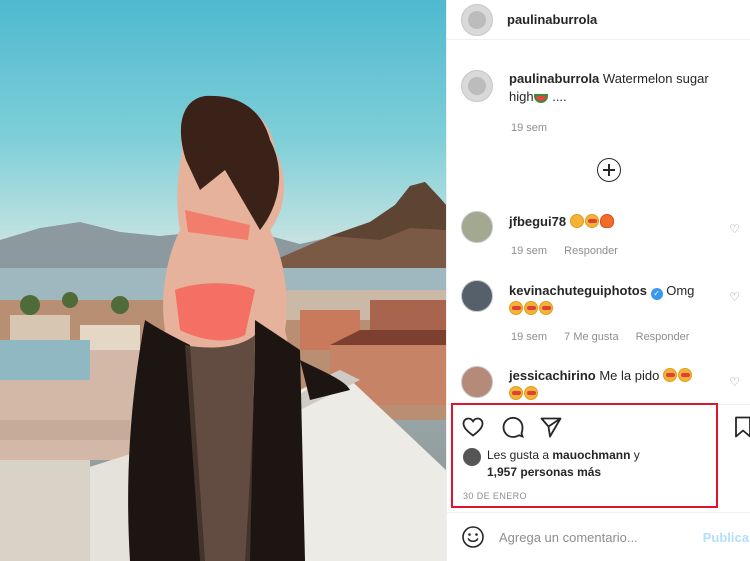 The width and height of the screenshot is (750, 561). What do you see at coordinates (584, 455) in the screenshot?
I see `highlight-box` at bounding box center [584, 455].